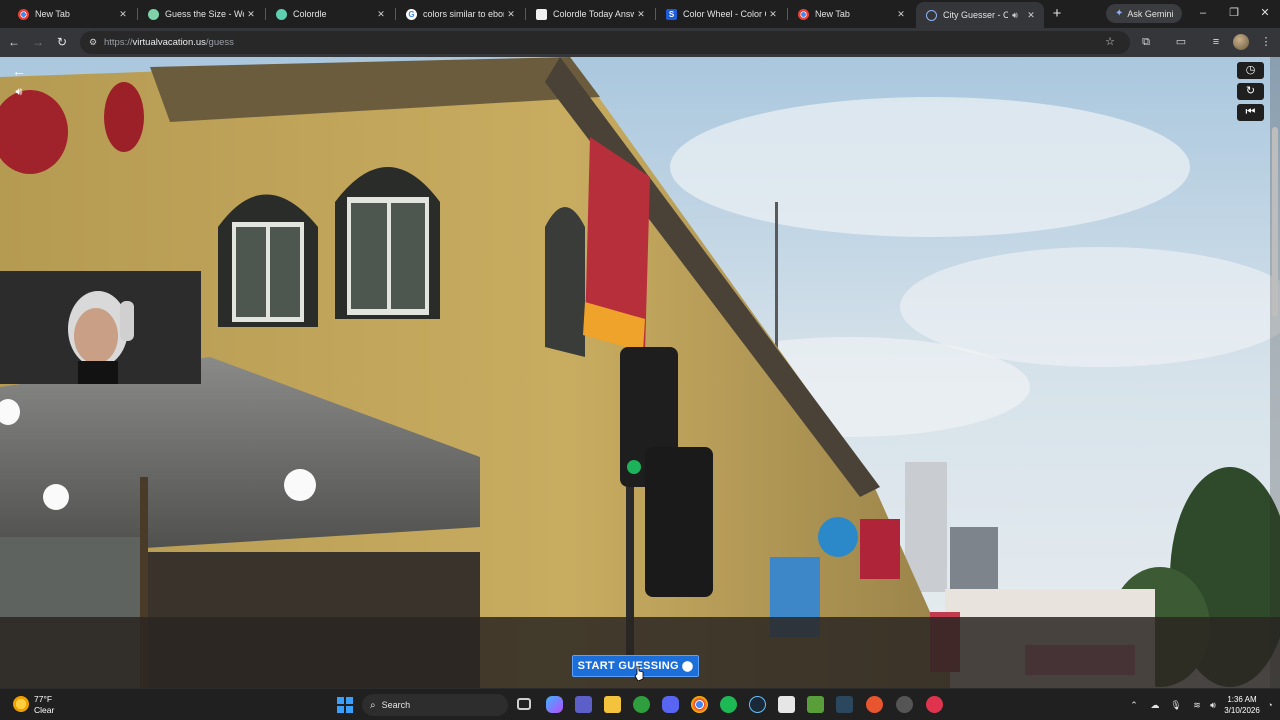 This screenshot has height=720, width=1280. I want to click on new-tab-button: +, so click(1057, 14).